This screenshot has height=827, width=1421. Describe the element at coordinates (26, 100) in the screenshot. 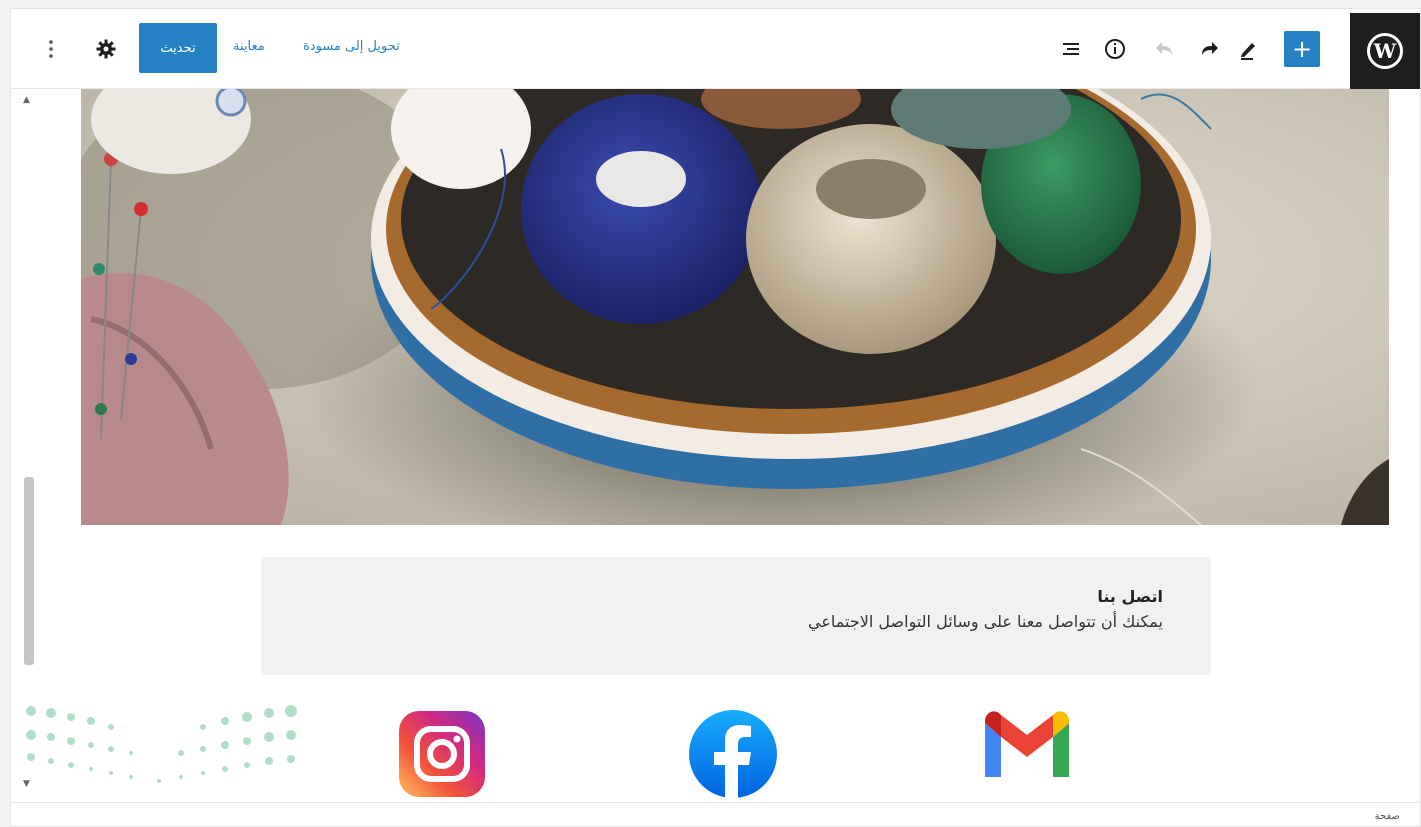

I see `scroll-up-arrow-icon: ▲` at that location.